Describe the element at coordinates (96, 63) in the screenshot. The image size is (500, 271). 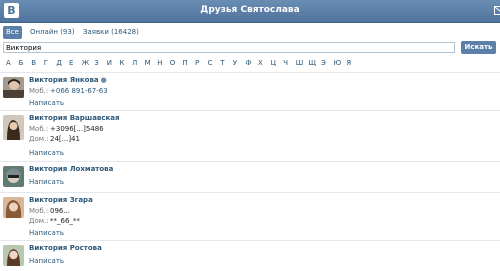
I see `alphabet-letter: З` at that location.